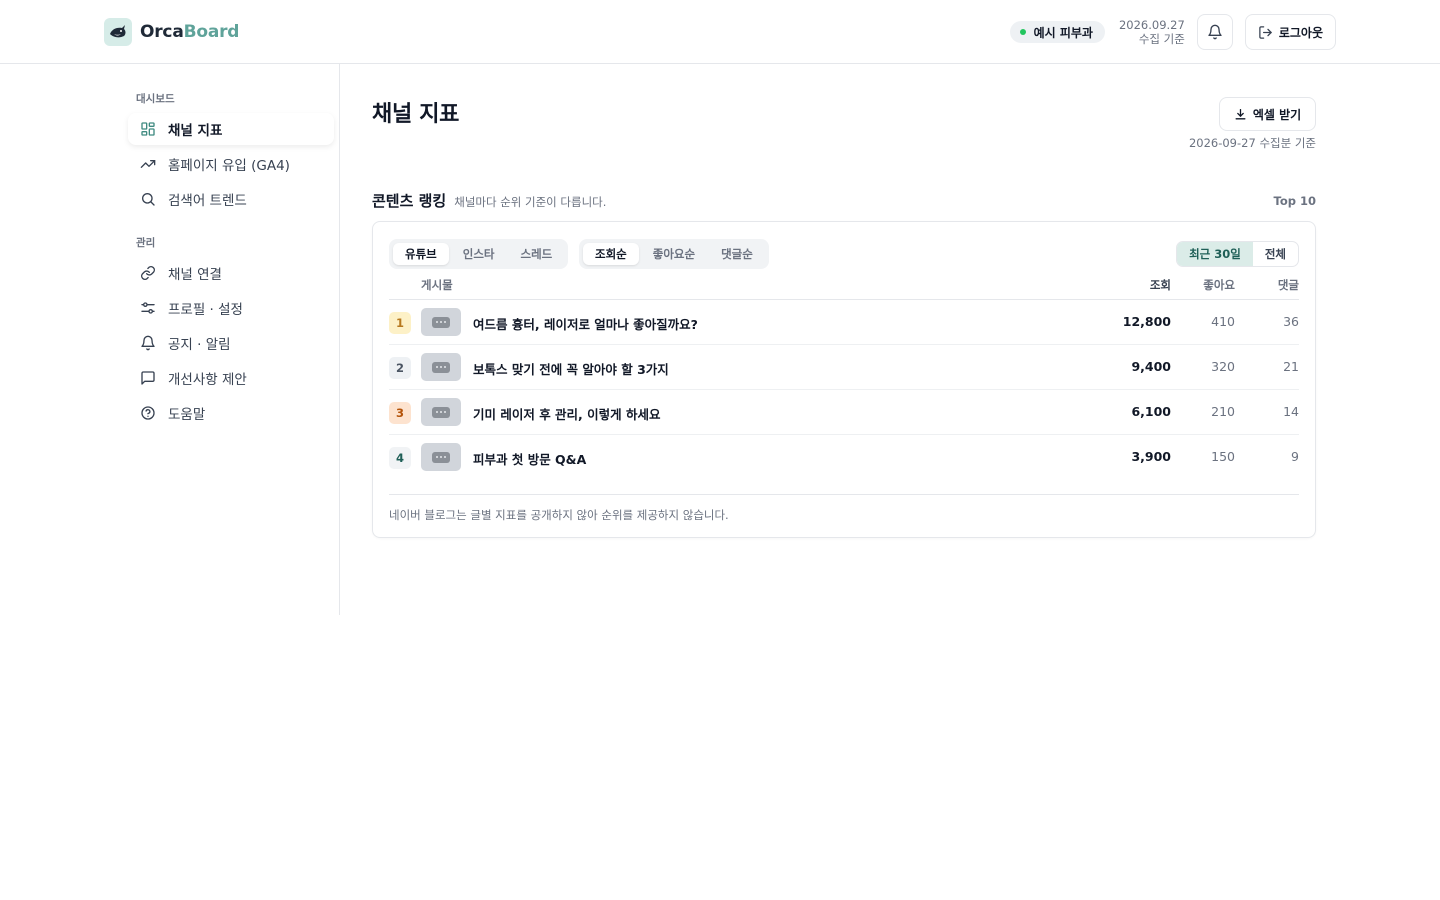  What do you see at coordinates (231, 413) in the screenshot?
I see `sidebar-item-help: 도움말` at bounding box center [231, 413].